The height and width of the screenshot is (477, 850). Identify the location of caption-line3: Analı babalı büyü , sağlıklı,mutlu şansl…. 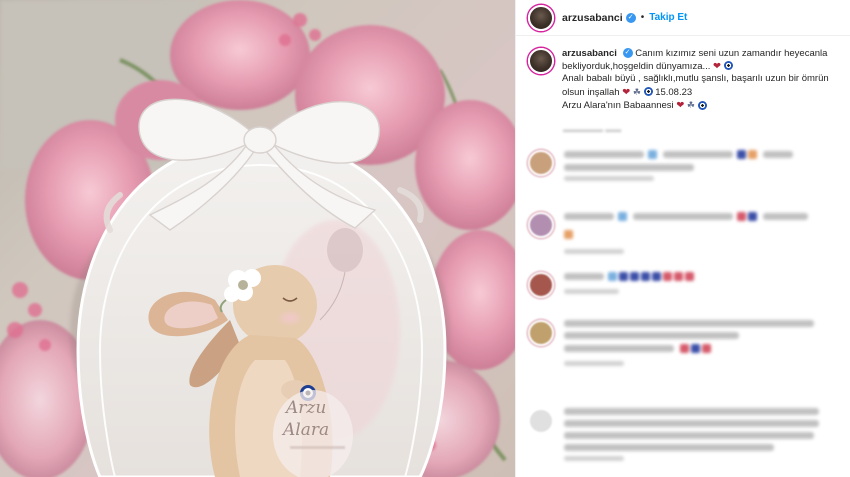
(695, 78).